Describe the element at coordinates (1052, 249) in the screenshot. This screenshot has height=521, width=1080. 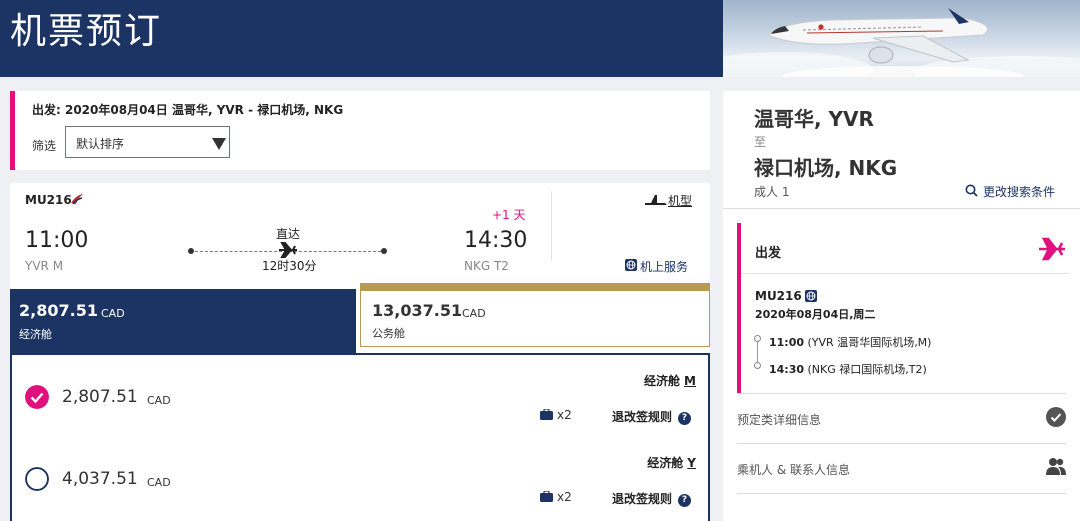
I see `plane-icon` at that location.